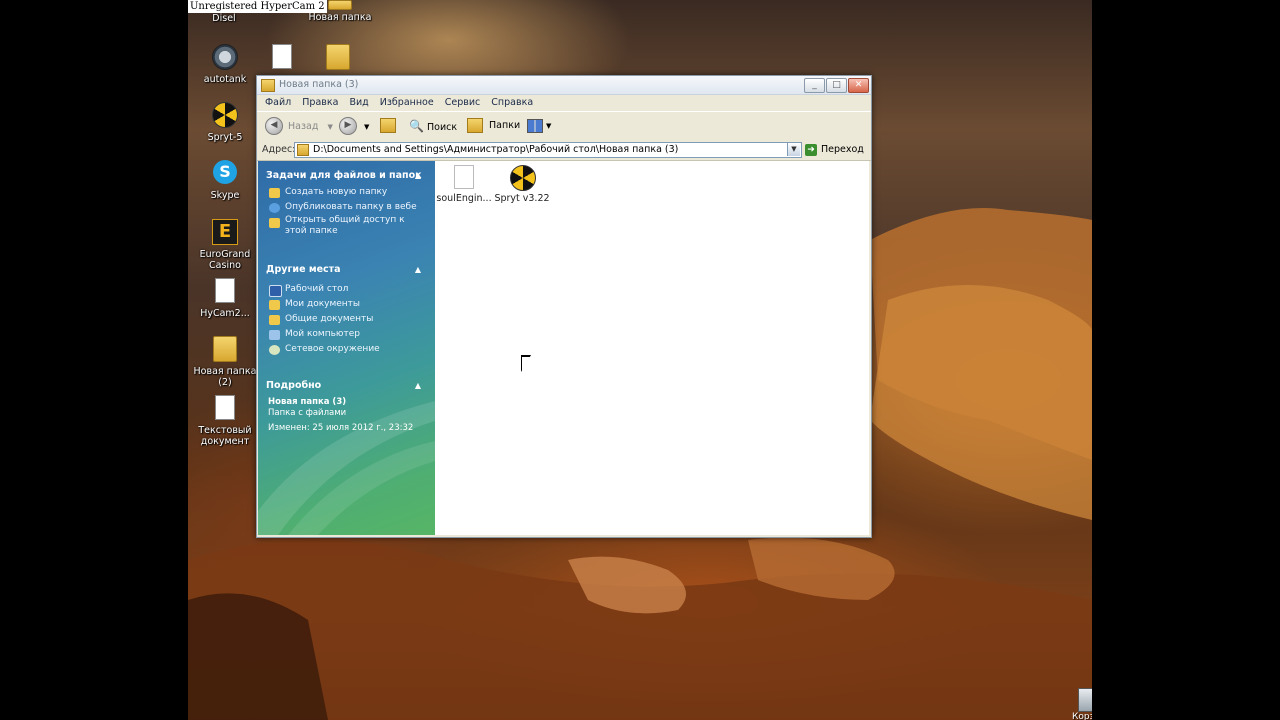  I want to click on places-header-label: Другие места, so click(303, 269).